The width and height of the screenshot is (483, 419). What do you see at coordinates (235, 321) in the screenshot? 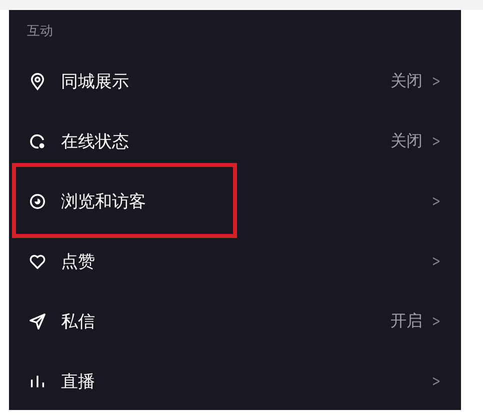
I see `settings-row: 私信 开启 >` at bounding box center [235, 321].